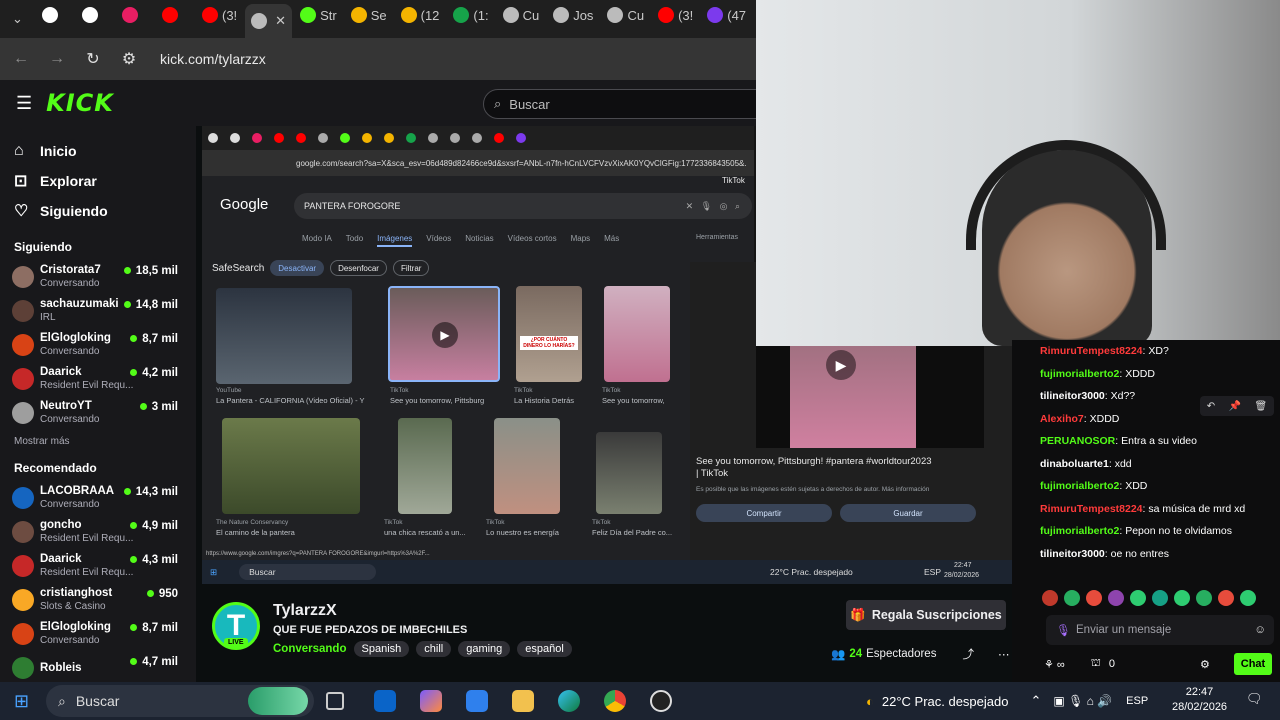 This screenshot has height=720, width=1280. Describe the element at coordinates (640, 104) in the screenshot. I see `search-input: ⌕ Buscar` at that location.